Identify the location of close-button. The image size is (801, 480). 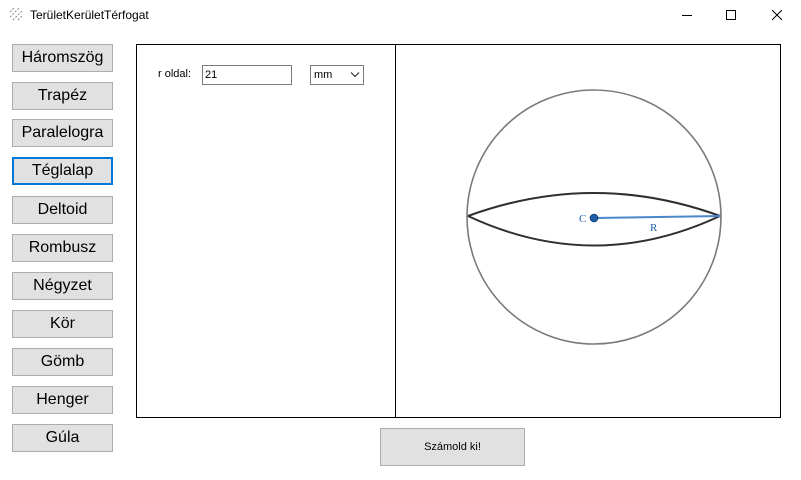
(777, 15).